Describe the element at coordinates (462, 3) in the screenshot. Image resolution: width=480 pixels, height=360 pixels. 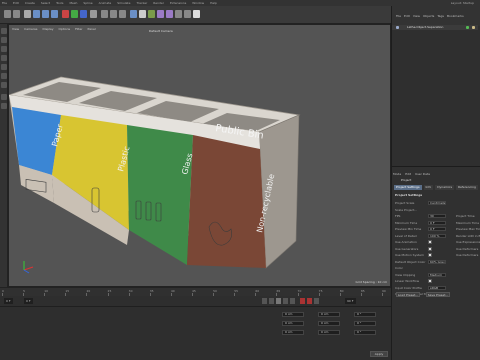
I see `layout-selector: Layout: Startup` at that location.